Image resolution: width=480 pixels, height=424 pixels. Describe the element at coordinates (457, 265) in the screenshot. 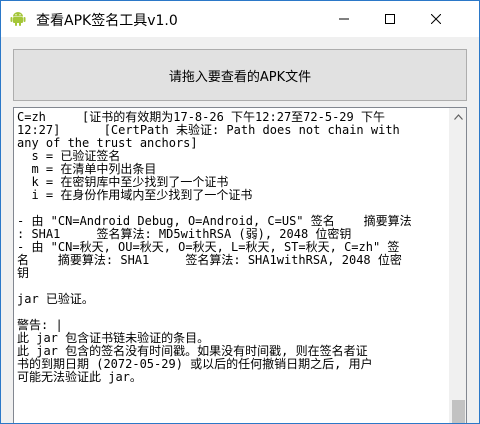

I see `vertical-scrollbar` at that location.